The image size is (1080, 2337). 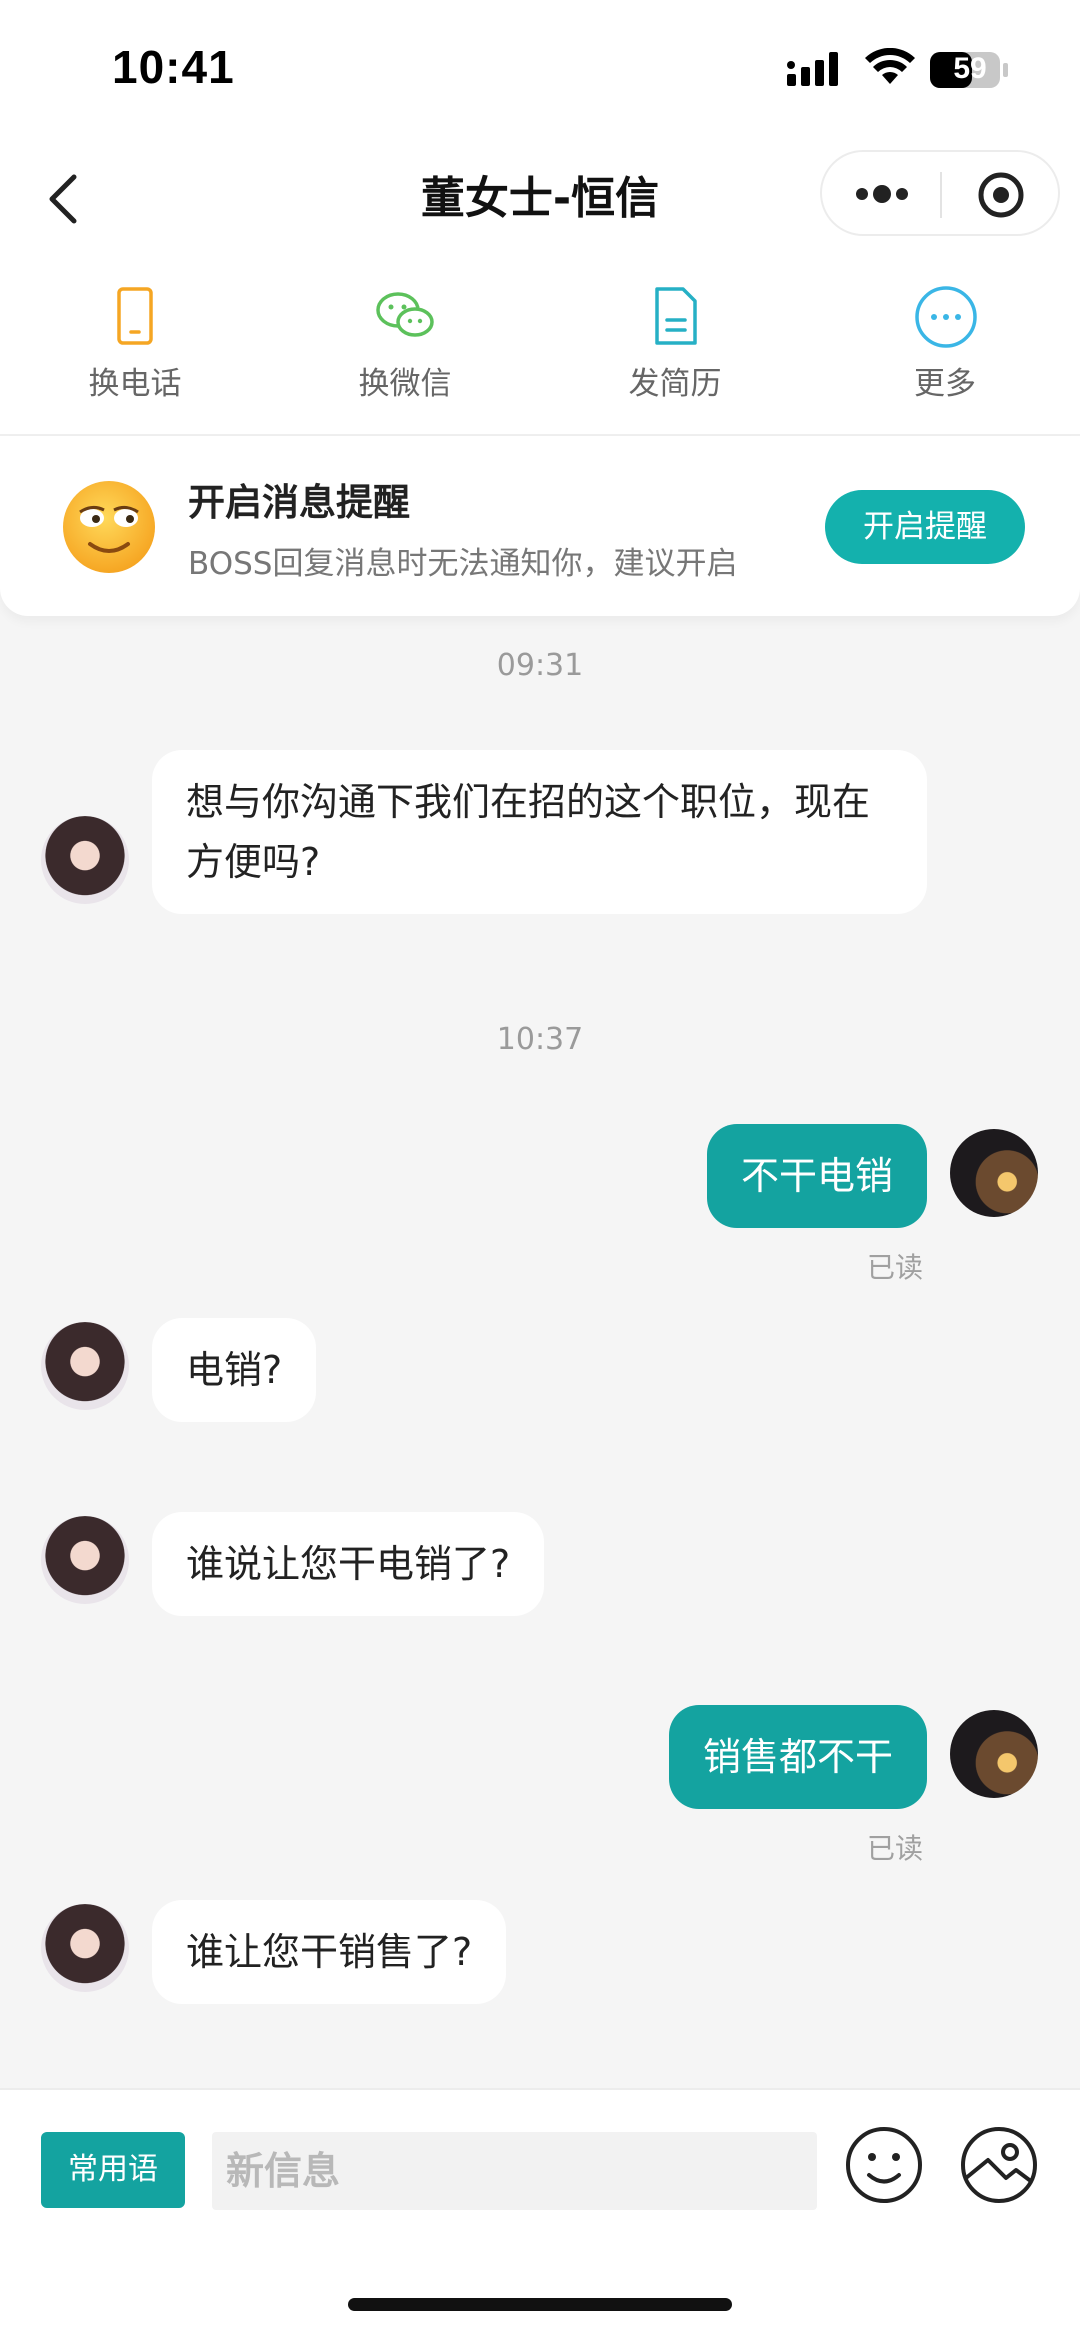 I want to click on bottom-safe-area, so click(x=540, y=2290).